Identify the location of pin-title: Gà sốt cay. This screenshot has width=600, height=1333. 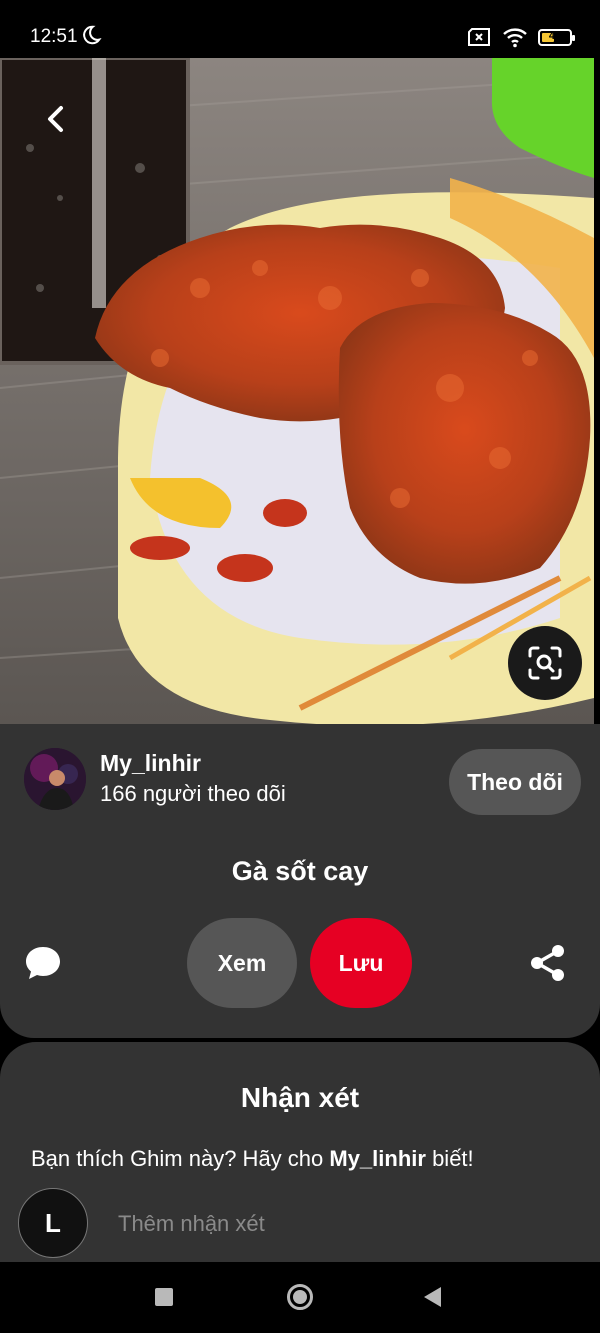
(300, 871).